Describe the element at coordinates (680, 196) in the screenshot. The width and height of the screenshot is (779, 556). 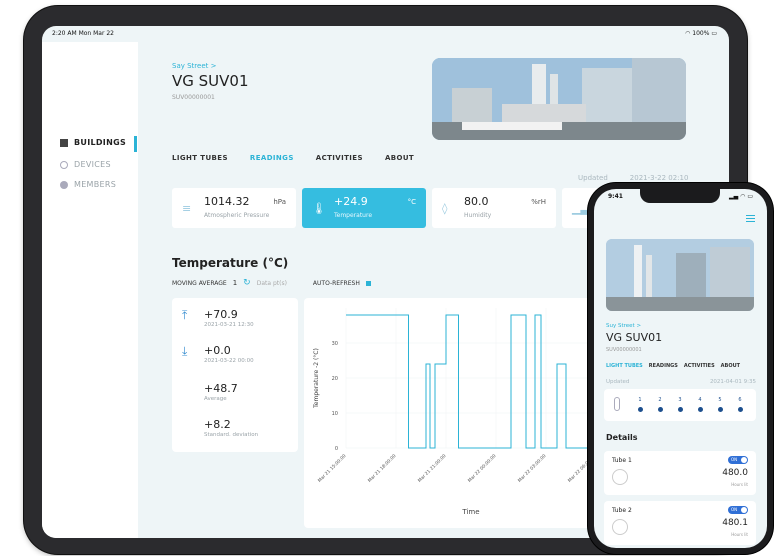
I see `iphone-notch` at that location.